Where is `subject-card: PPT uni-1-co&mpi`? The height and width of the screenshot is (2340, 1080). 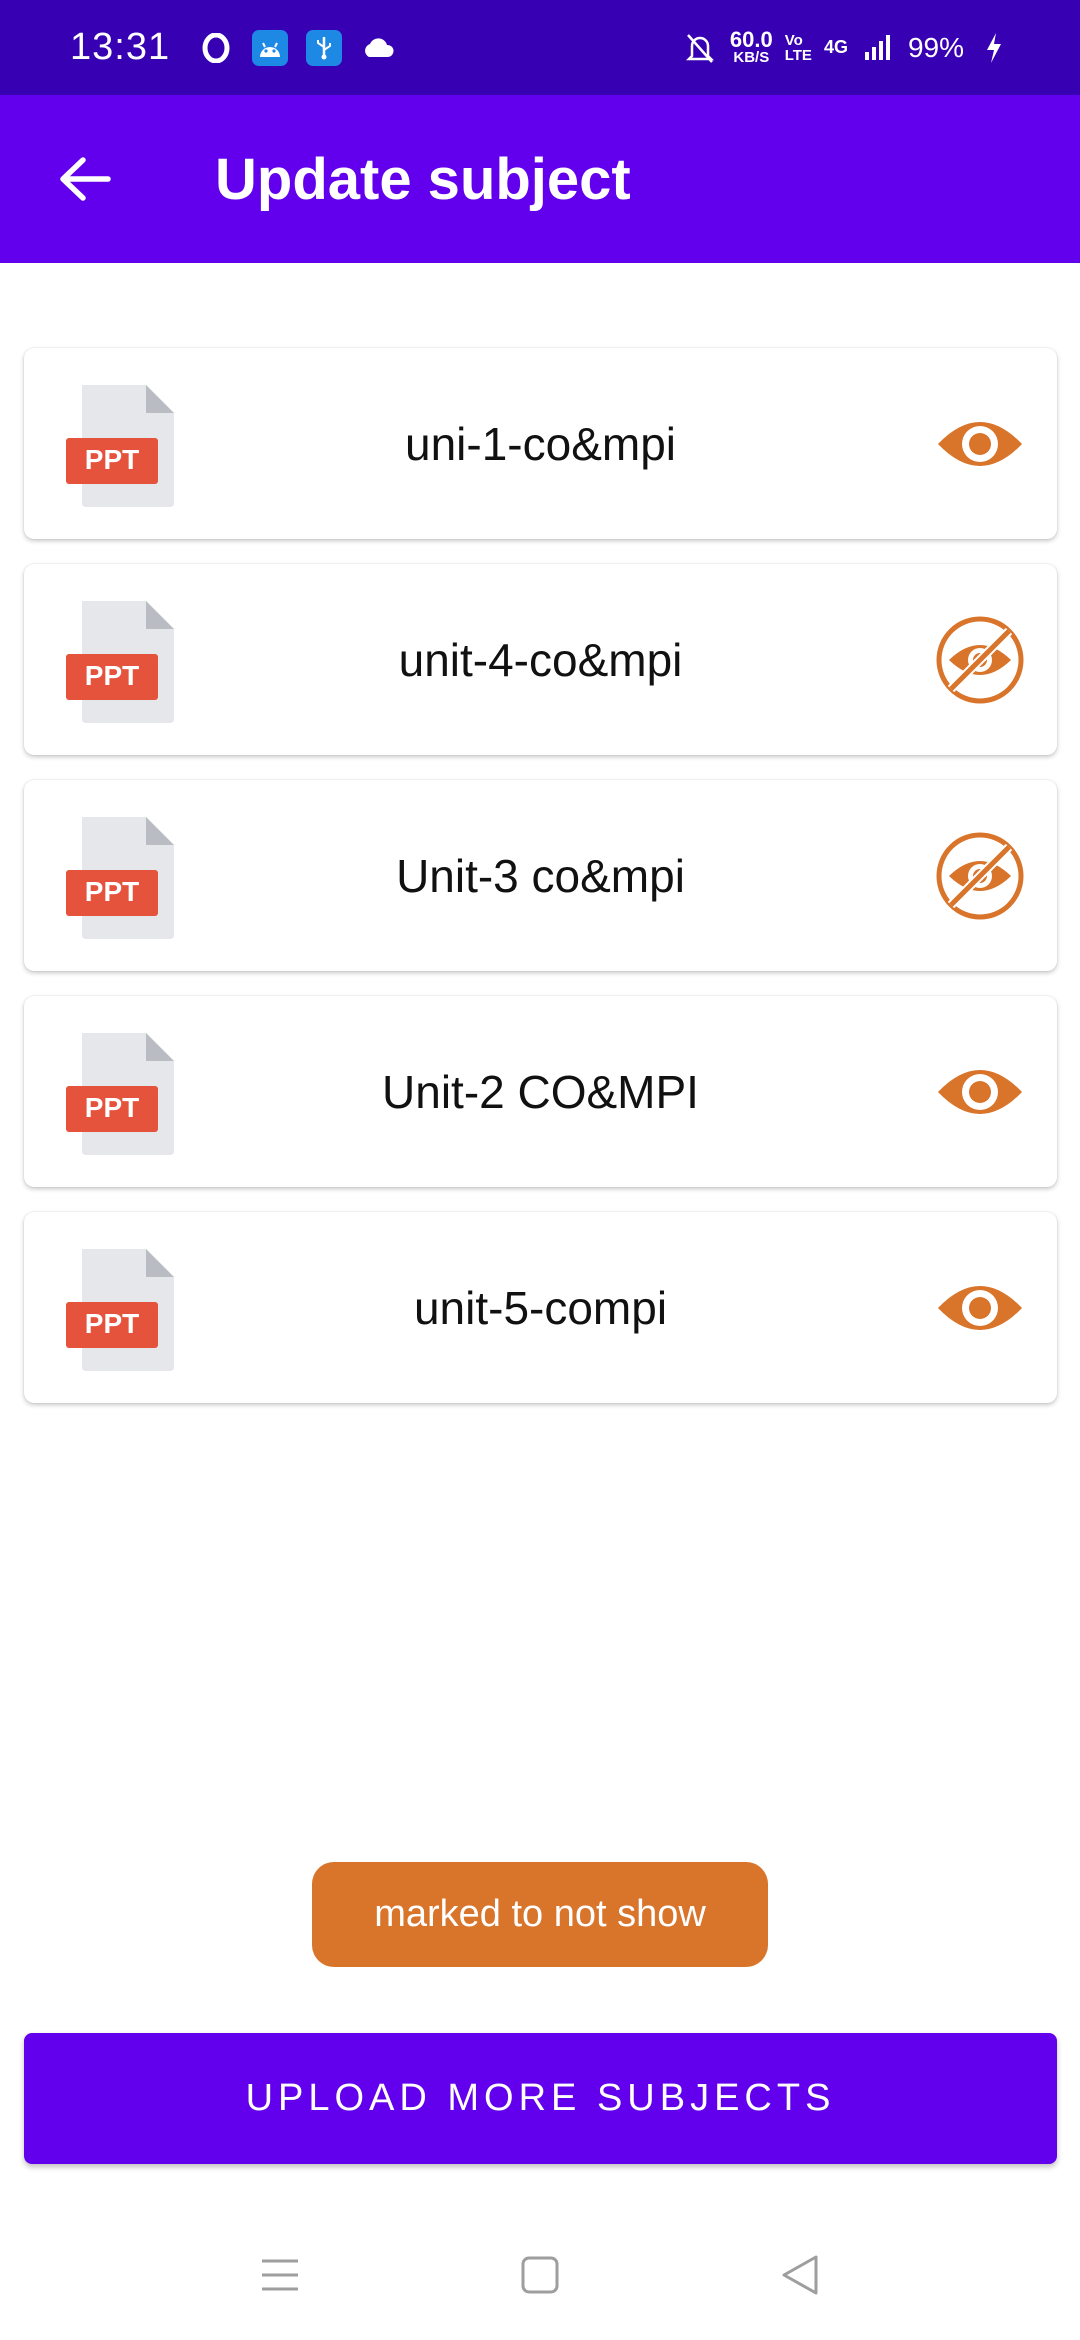
subject-card: PPT uni-1-co&mpi is located at coordinates (540, 443).